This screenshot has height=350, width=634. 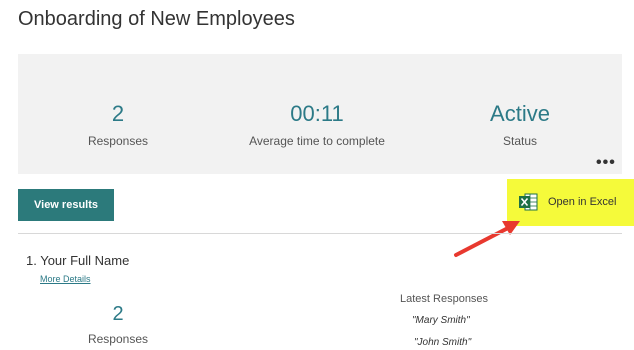 I want to click on status-value: Active, so click(x=520, y=113).